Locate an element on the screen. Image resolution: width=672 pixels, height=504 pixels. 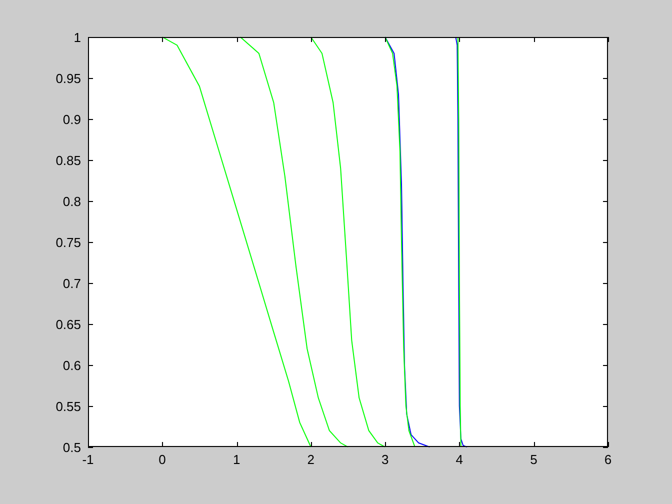
y-tick-label: 0.9 is located at coordinates (71, 119).